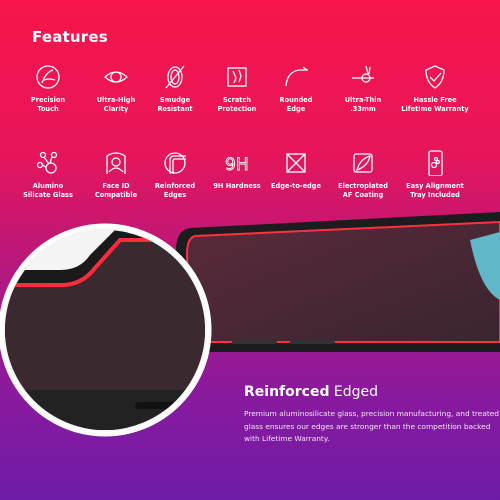 This screenshot has height=500, width=500. Describe the element at coordinates (354, 392) in the screenshot. I see `headline-light: Edged` at that location.